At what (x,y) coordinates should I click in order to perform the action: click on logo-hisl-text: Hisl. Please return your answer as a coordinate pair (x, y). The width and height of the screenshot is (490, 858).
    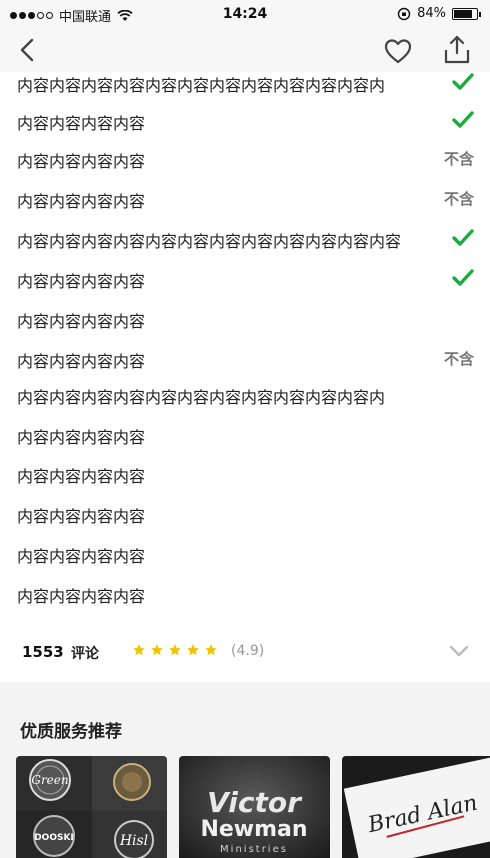
    Looking at the image, I should click on (133, 841).